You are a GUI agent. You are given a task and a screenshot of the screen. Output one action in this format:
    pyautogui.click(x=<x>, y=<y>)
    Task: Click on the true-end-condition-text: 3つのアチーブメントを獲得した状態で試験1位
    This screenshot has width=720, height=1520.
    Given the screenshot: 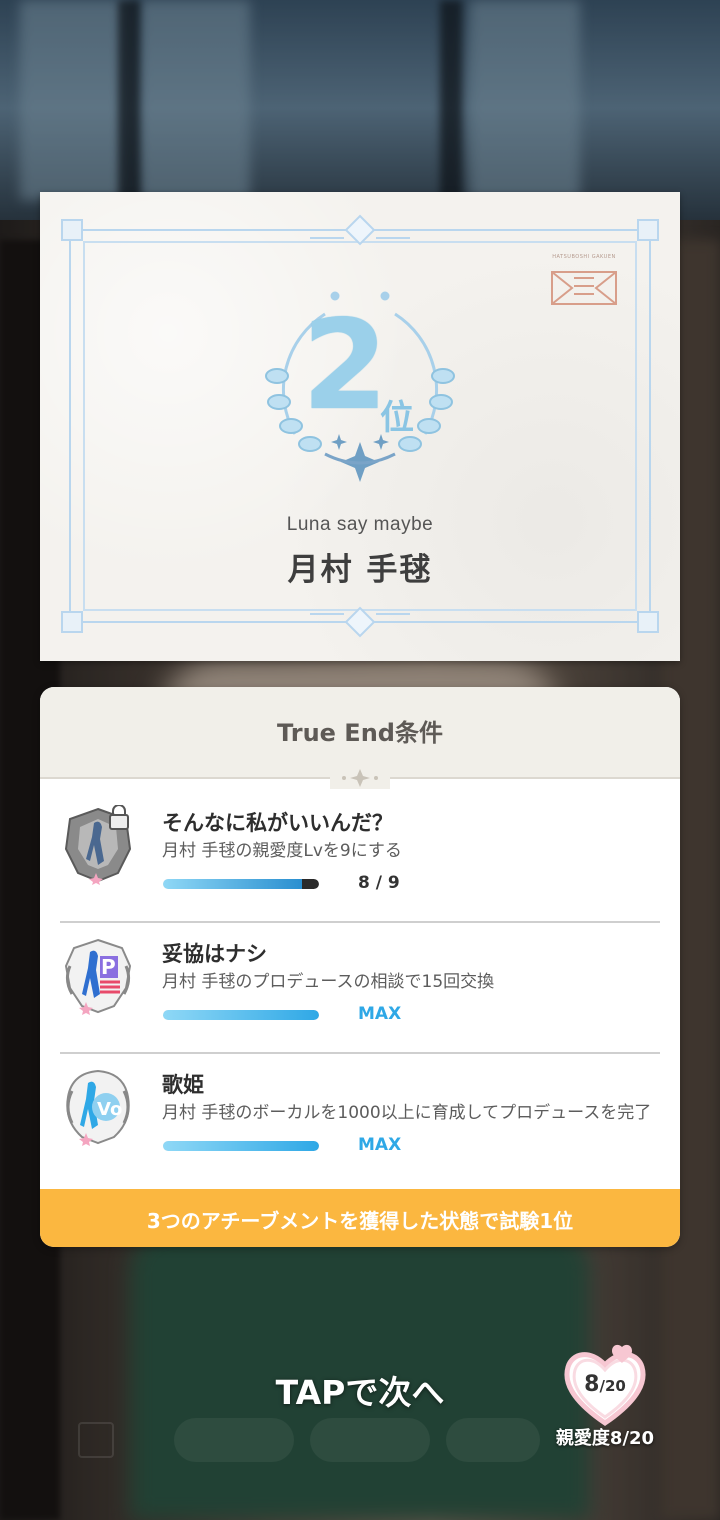 What is the action you would take?
    pyautogui.click(x=360, y=1221)
    